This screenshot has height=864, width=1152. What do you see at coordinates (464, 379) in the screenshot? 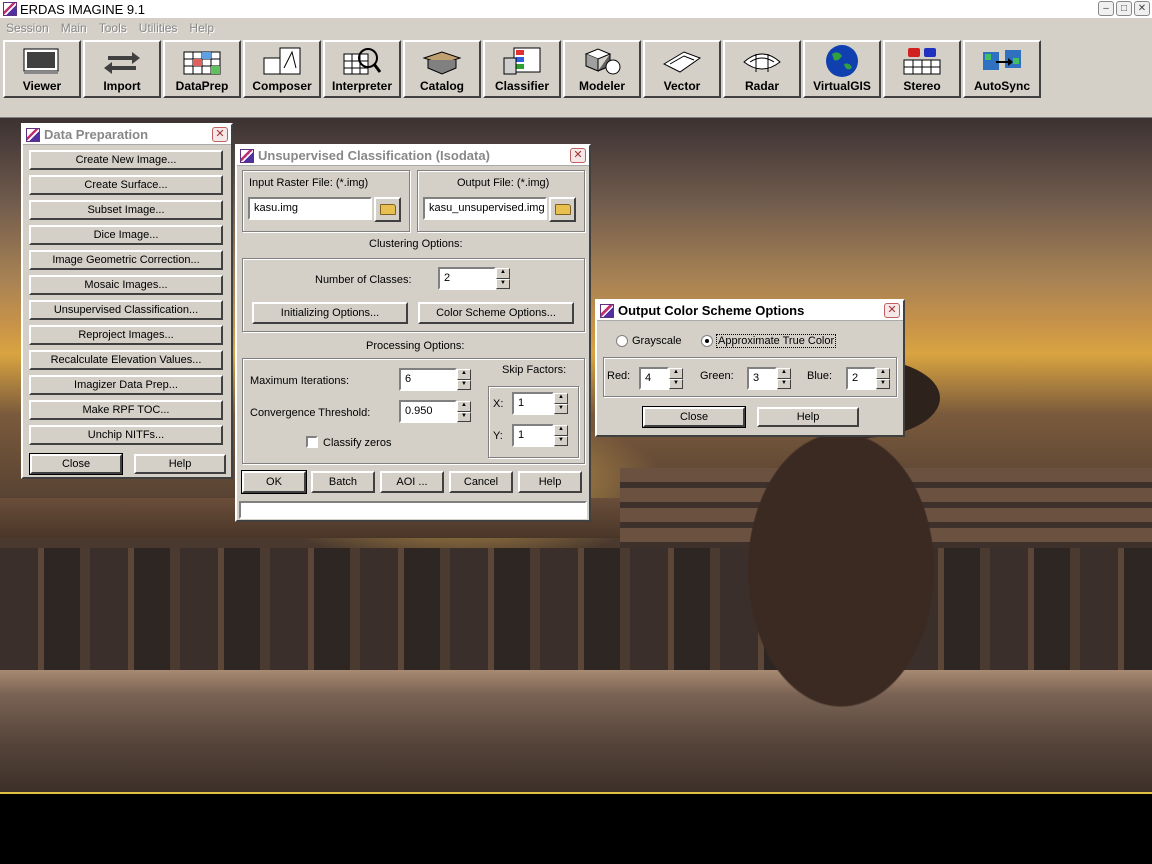
I see `max-iterations-spinner: ▲ ▼` at bounding box center [464, 379].